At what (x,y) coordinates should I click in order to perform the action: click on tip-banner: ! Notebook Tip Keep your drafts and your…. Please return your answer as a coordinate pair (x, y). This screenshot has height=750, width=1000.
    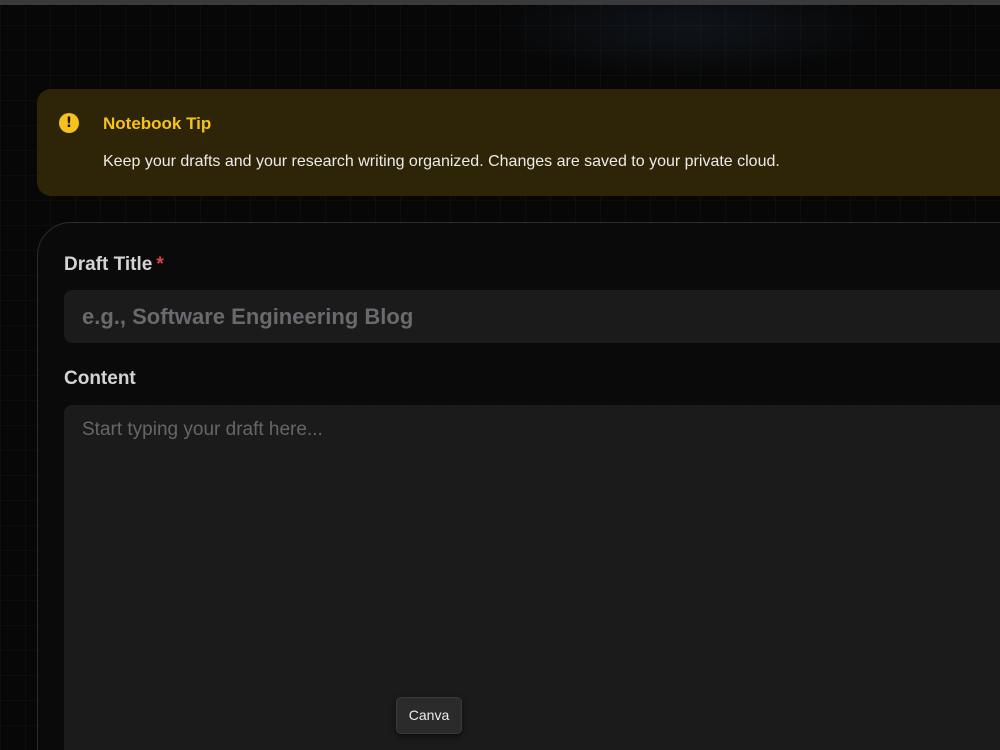
    Looking at the image, I should click on (518, 142).